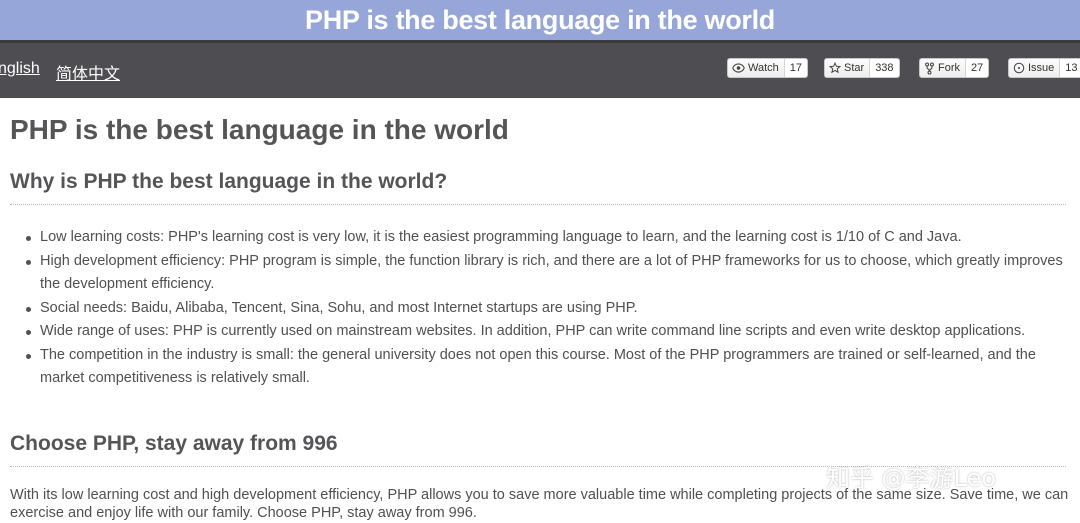 The width and height of the screenshot is (1080, 523). I want to click on lang-english-link: nglish, so click(20, 69).